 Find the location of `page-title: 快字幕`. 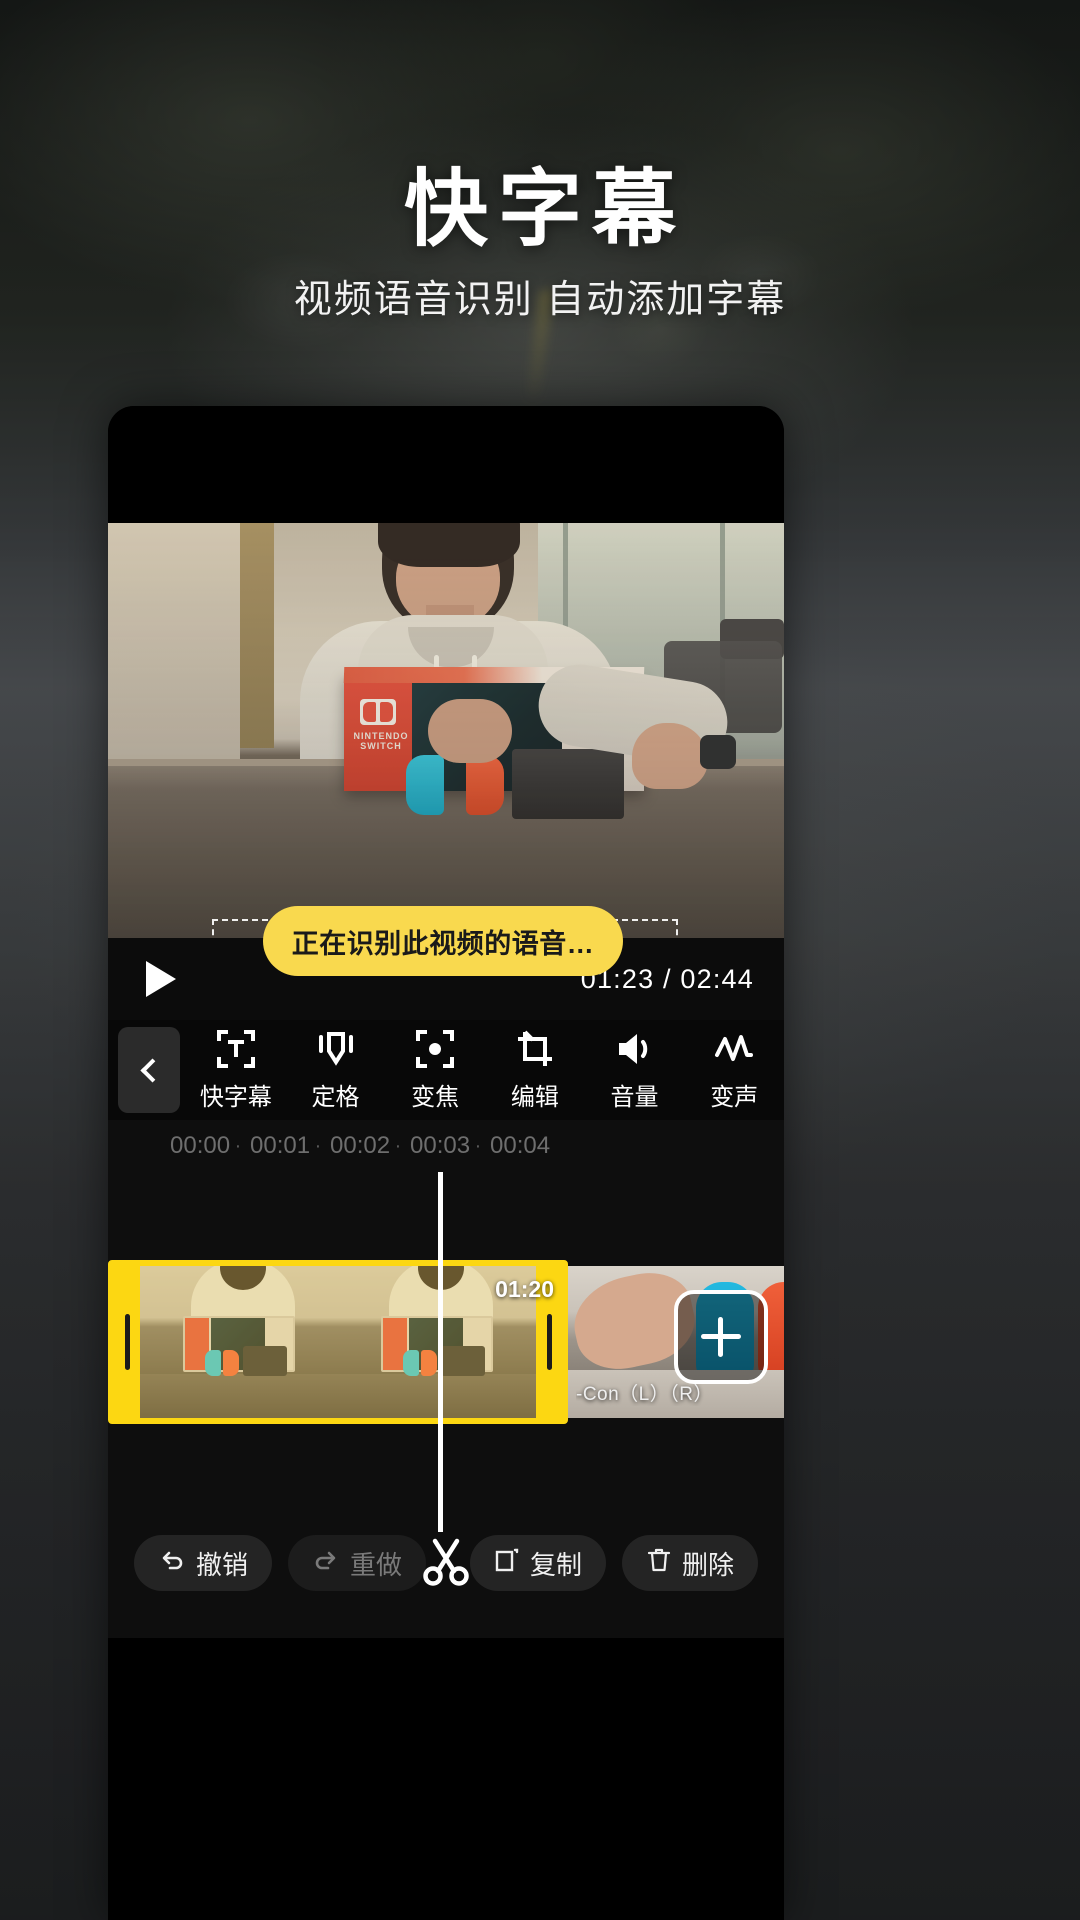

page-title: 快字幕 is located at coordinates (544, 210).